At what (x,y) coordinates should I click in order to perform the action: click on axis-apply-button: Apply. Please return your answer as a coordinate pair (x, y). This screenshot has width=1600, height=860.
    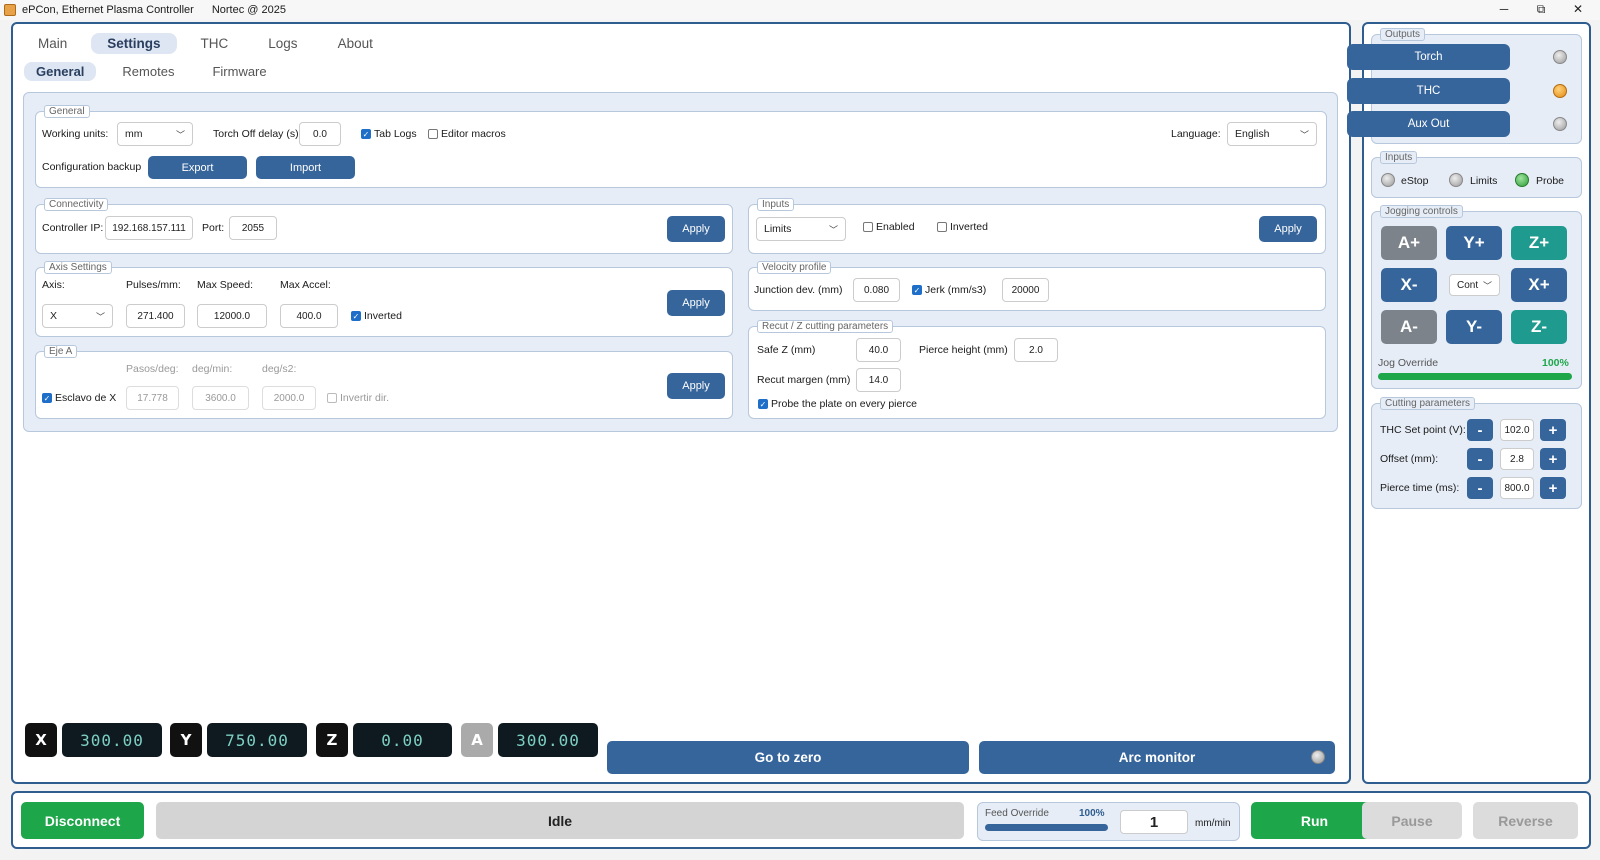
    Looking at the image, I should click on (696, 303).